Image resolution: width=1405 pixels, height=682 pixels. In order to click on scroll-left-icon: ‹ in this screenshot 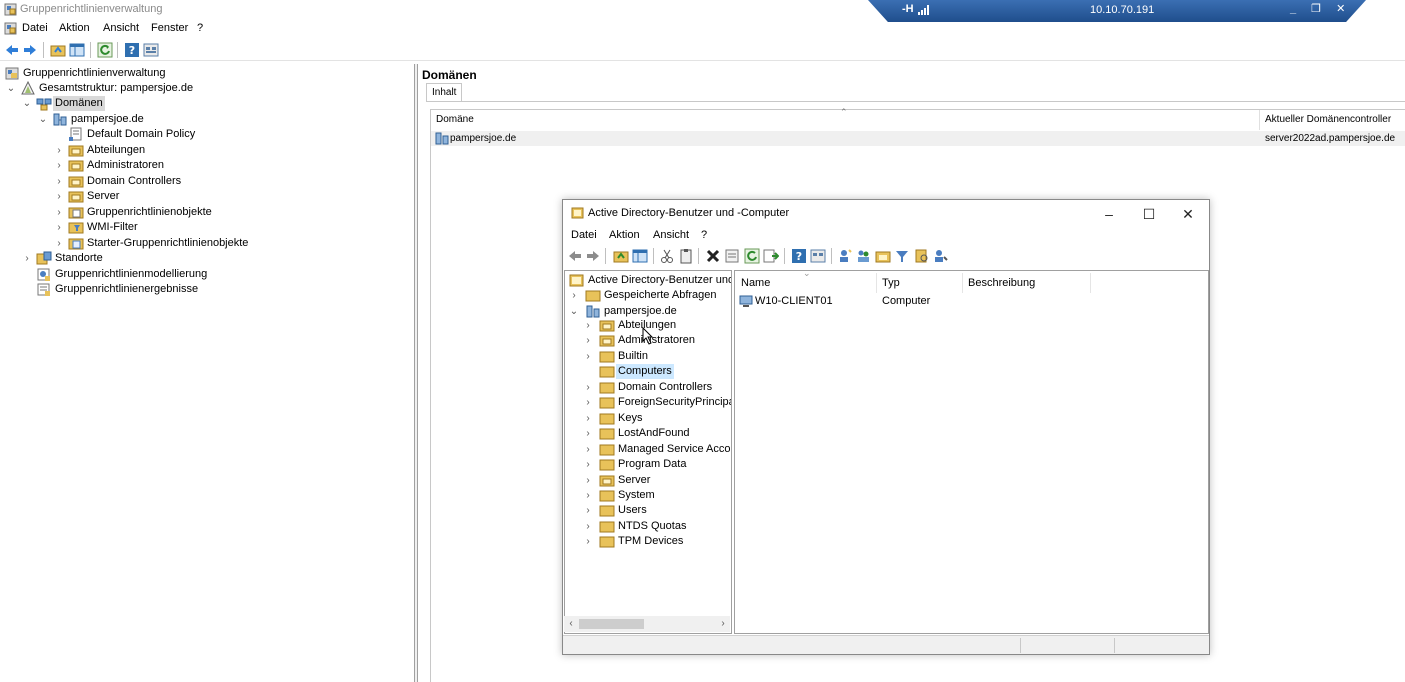, I will do `click(571, 624)`.